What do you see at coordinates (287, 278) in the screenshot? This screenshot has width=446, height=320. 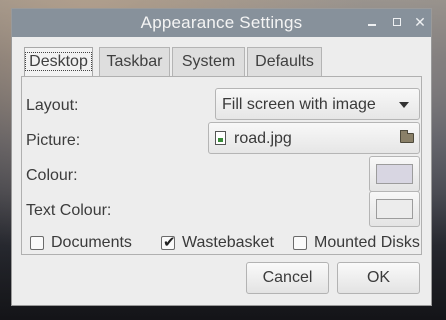 I see `cancel-button: Cancel` at bounding box center [287, 278].